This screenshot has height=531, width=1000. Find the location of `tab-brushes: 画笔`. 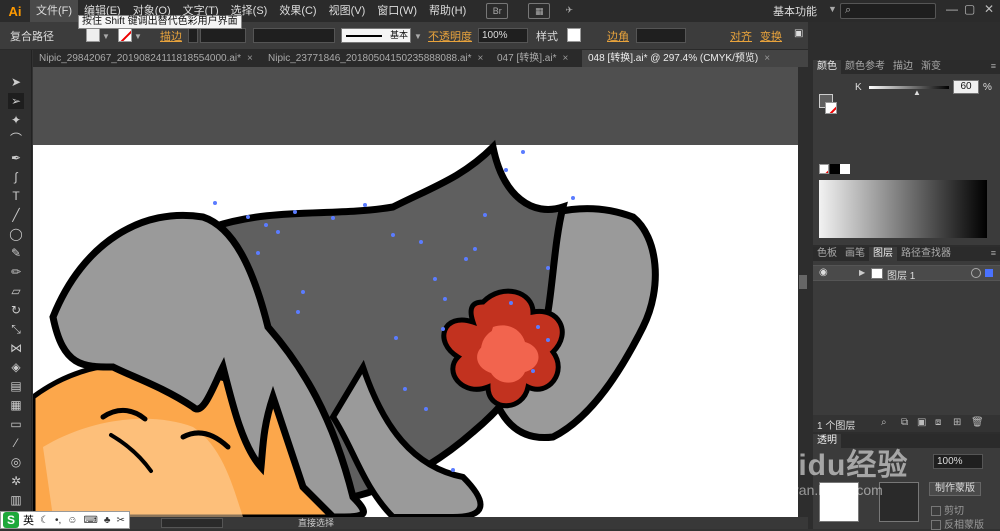

tab-brushes: 画笔 is located at coordinates (855, 254).